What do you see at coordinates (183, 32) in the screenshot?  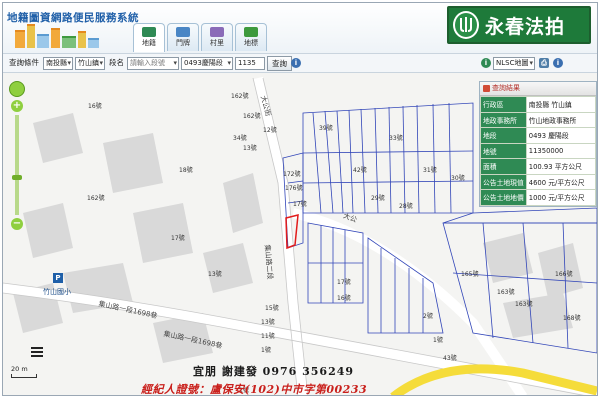 I see `house-icon` at bounding box center [183, 32].